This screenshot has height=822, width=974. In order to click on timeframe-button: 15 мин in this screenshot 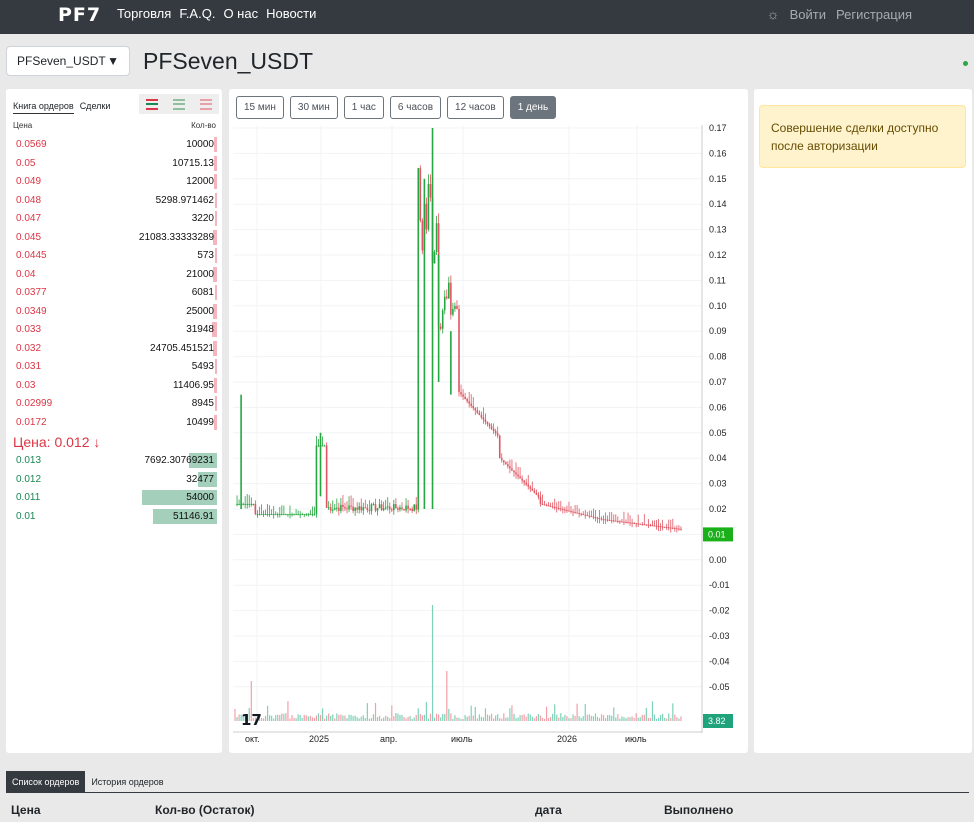, I will do `click(260, 107)`.